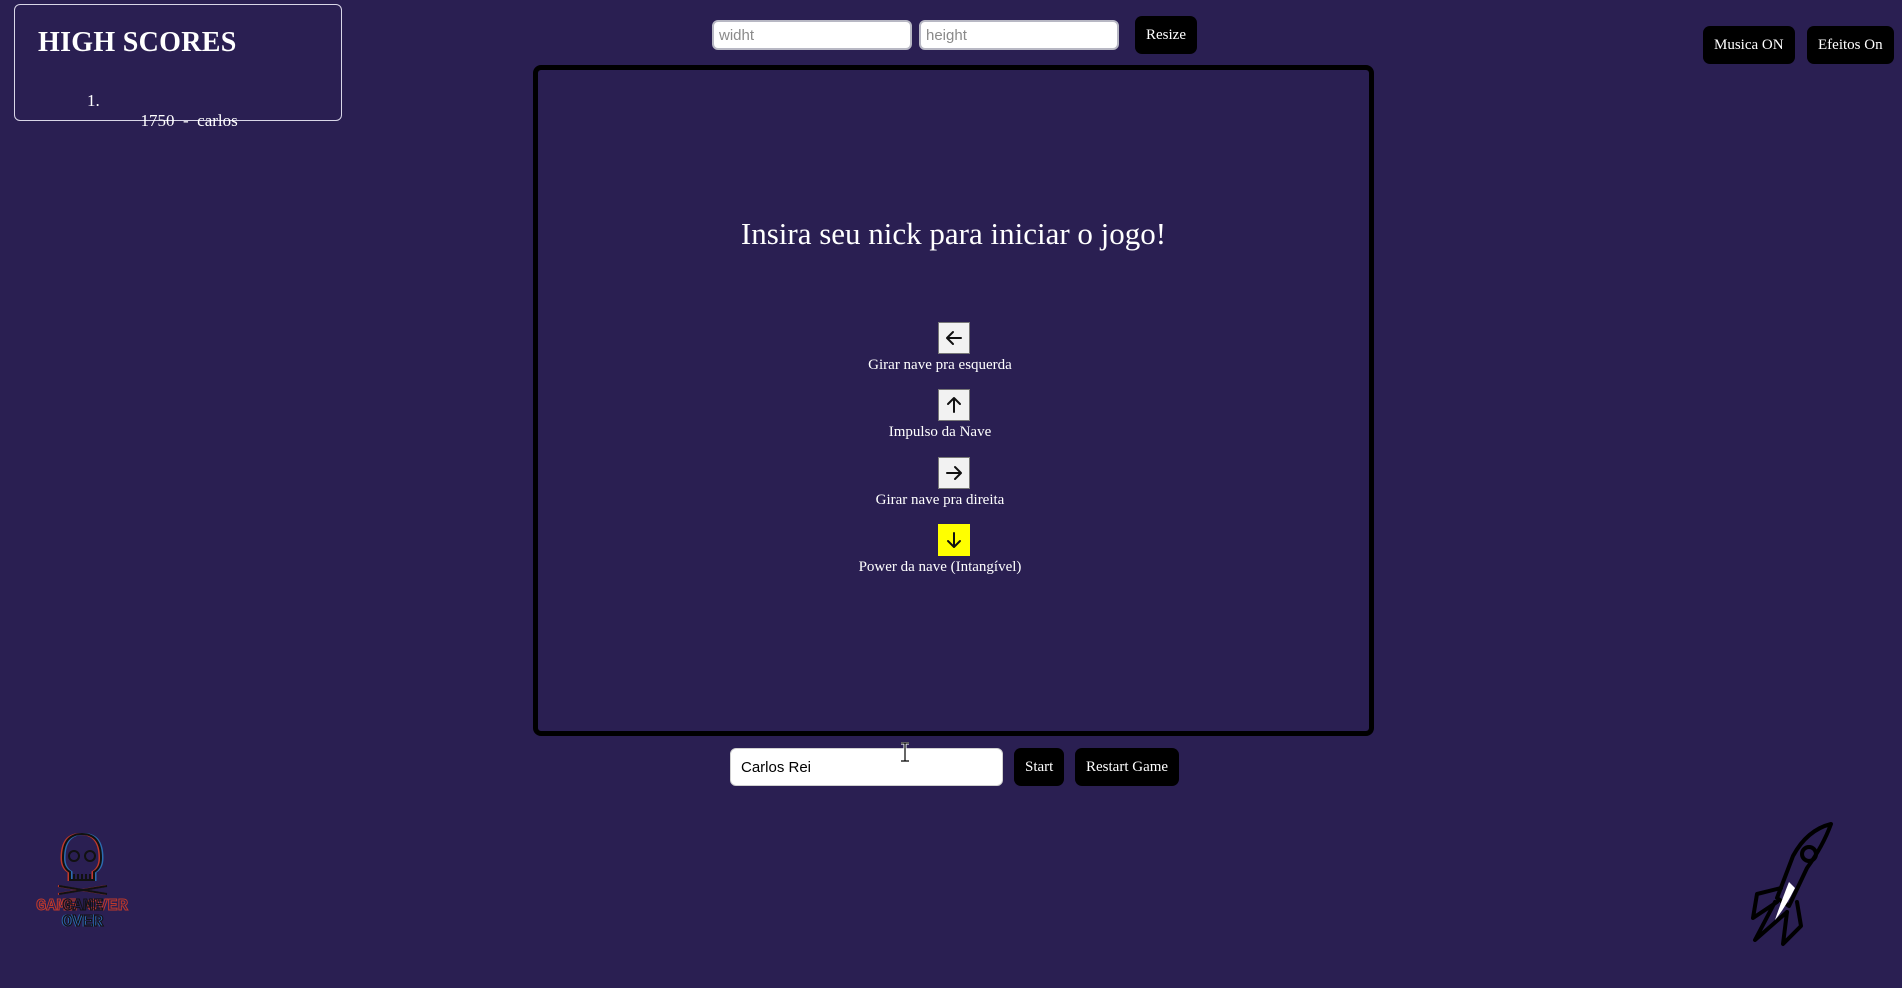 The width and height of the screenshot is (1902, 988). I want to click on arrow-right-icon, so click(954, 473).